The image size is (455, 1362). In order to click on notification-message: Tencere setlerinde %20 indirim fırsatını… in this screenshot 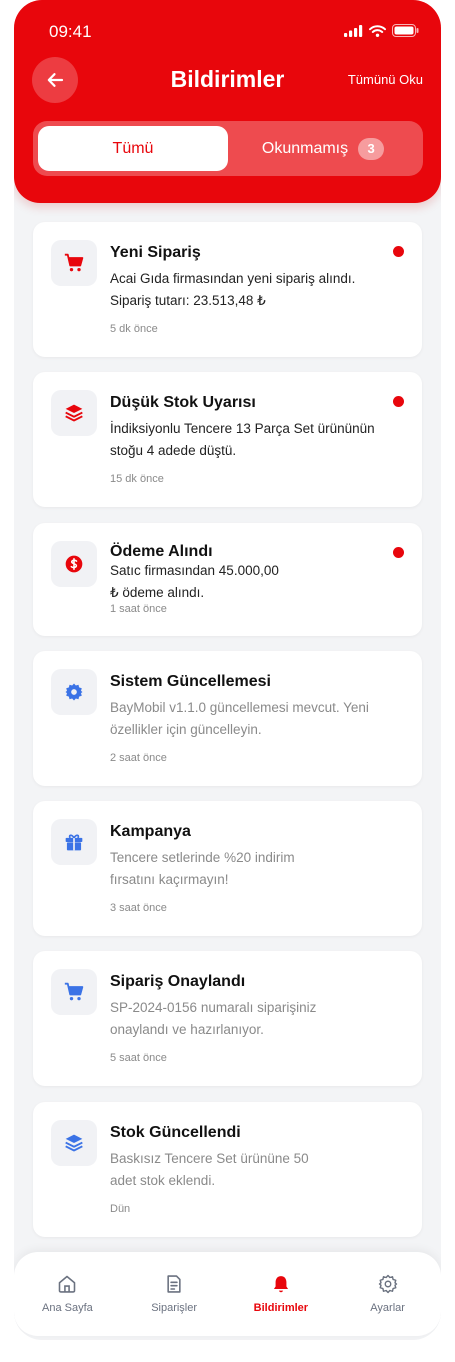, I will do `click(247, 869)`.